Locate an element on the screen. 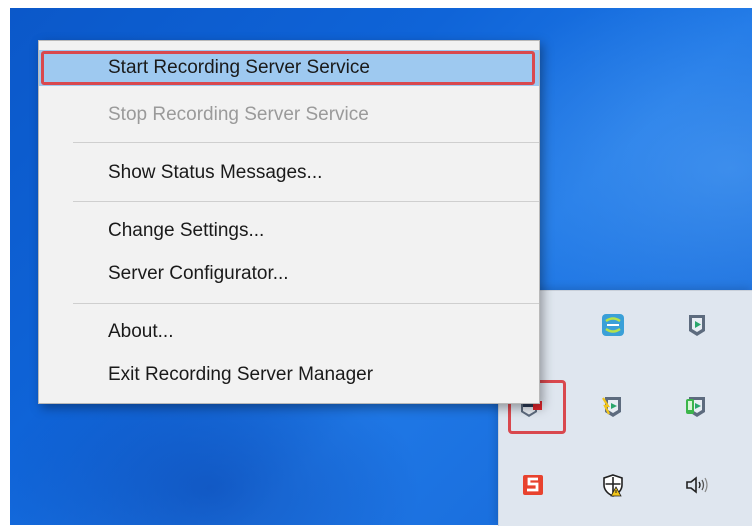 The image size is (752, 526). menu-item-label: Start Recording Server Service is located at coordinates (239, 67).